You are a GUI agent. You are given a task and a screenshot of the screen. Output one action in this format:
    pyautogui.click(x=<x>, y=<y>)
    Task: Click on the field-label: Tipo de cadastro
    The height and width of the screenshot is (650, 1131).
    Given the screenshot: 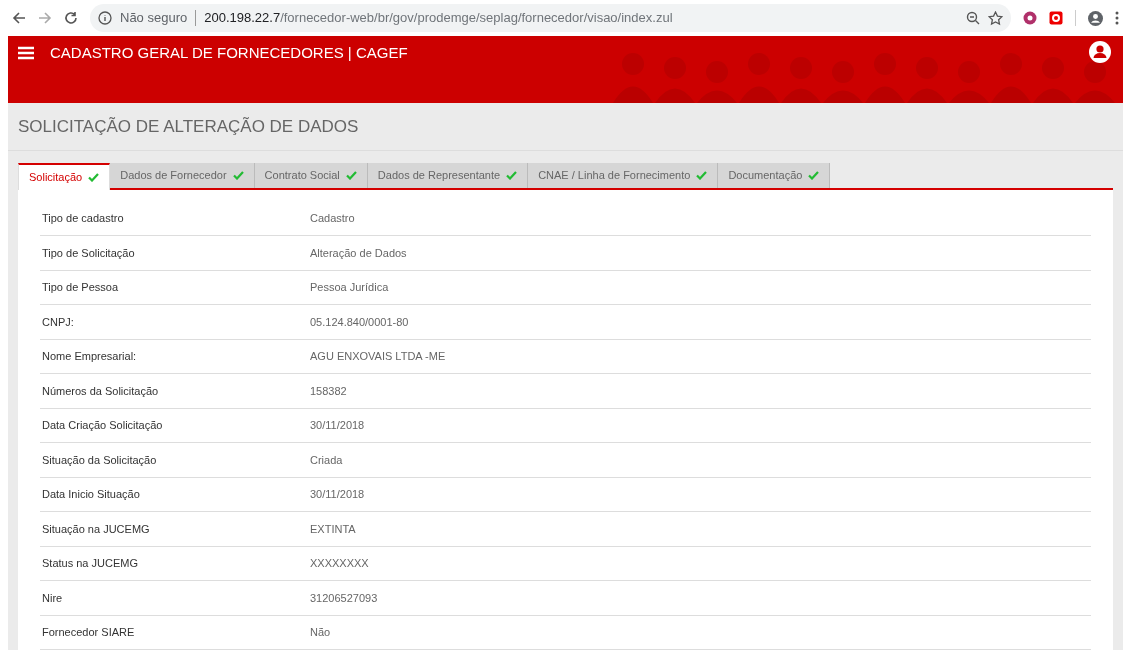 What is the action you would take?
    pyautogui.click(x=83, y=218)
    